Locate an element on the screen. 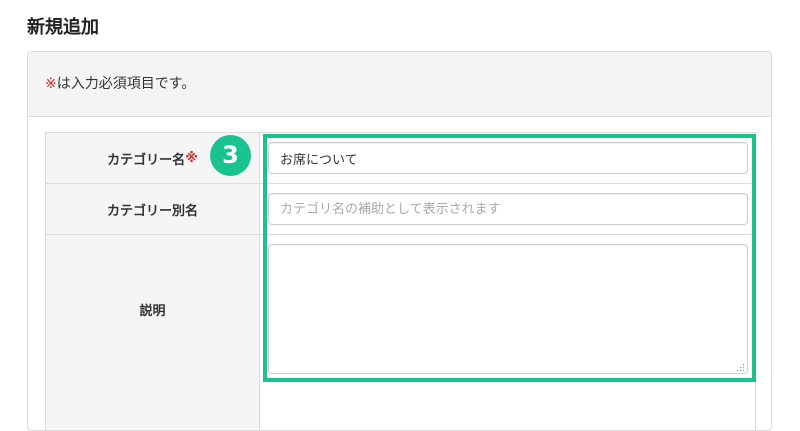 The image size is (800, 431). category-alias-input is located at coordinates (508, 209).